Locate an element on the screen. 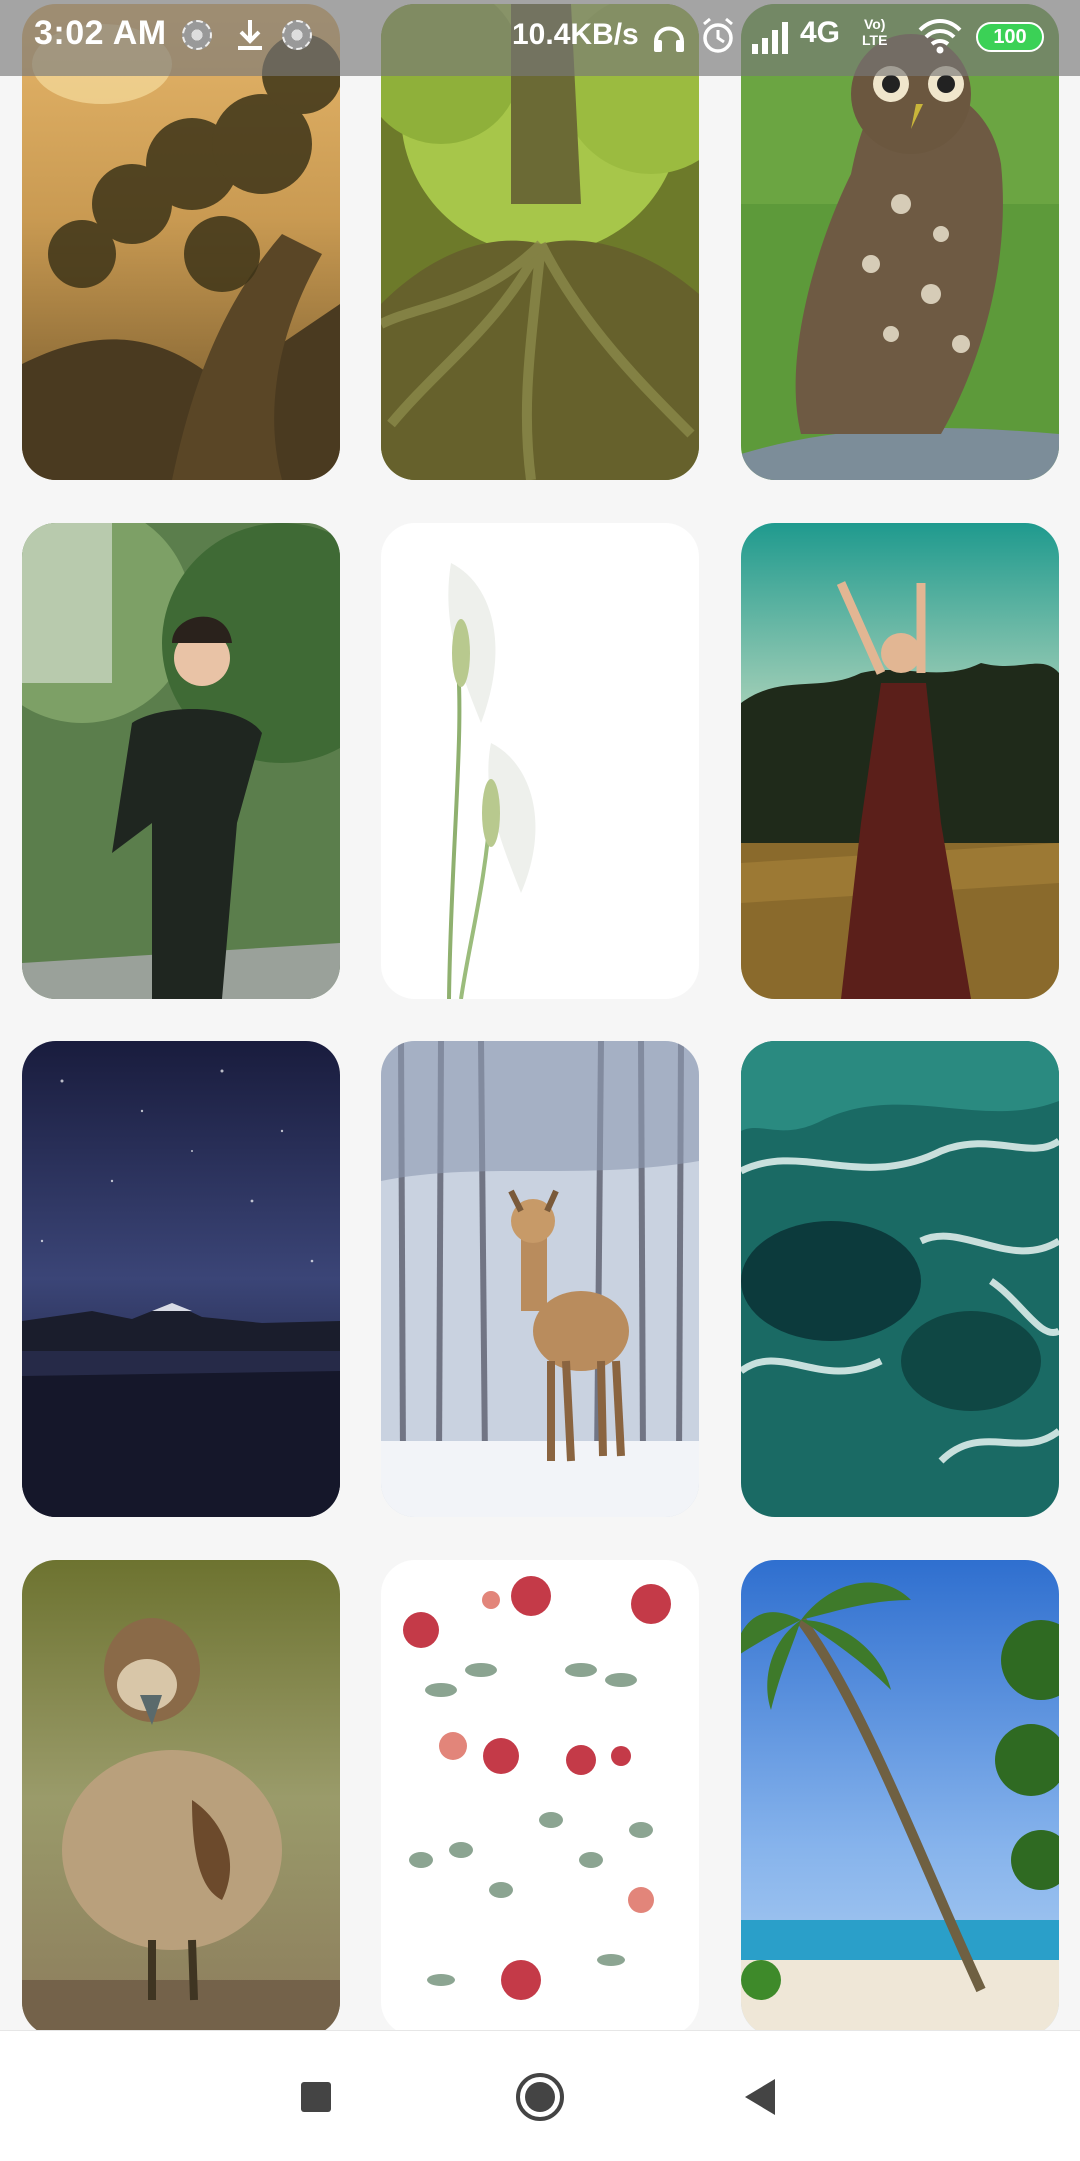  recent-apps-button is located at coordinates (316, 2097).